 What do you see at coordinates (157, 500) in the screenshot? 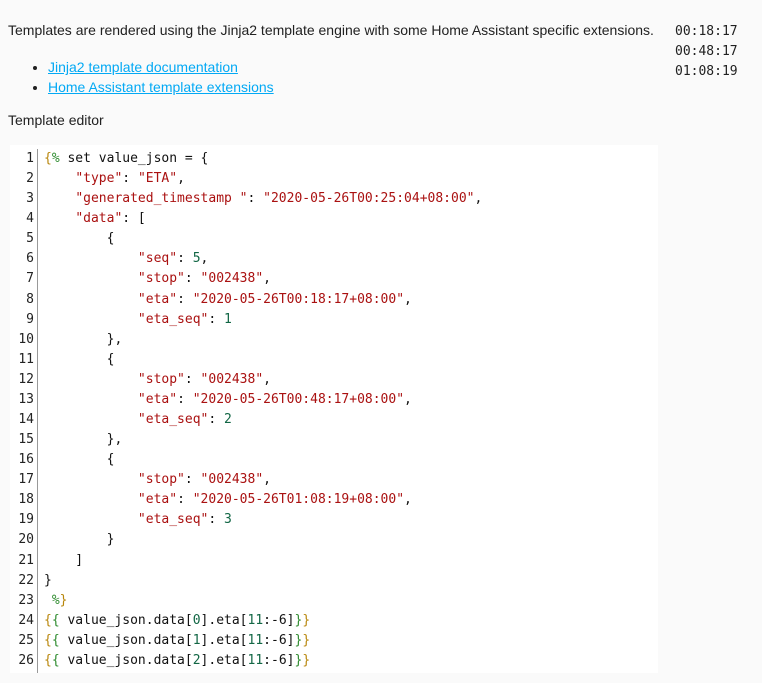
I see `code-token: "eta"` at bounding box center [157, 500].